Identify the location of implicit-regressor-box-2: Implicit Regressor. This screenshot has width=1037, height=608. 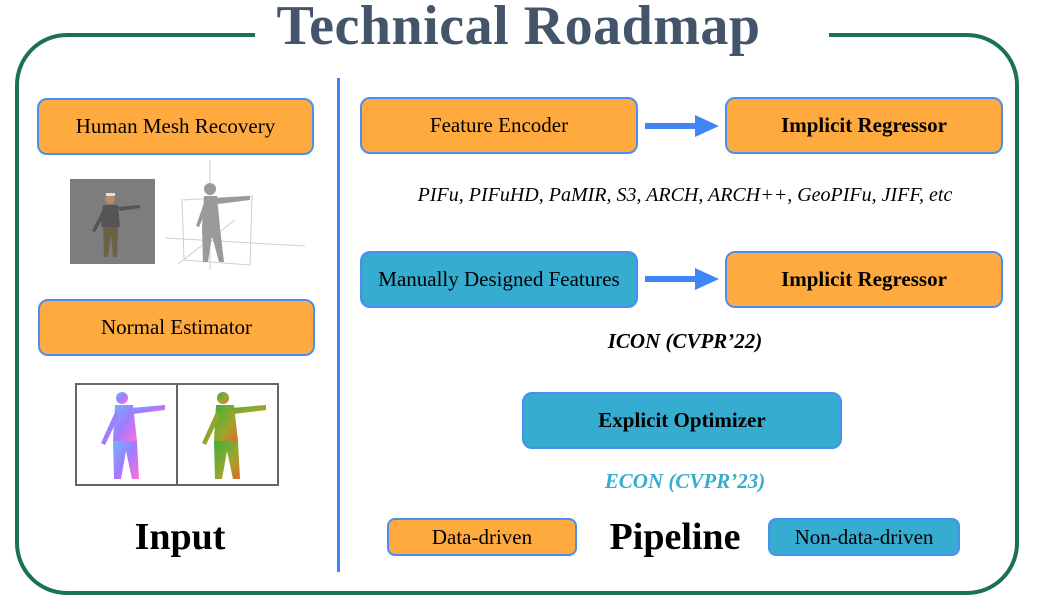
(864, 279).